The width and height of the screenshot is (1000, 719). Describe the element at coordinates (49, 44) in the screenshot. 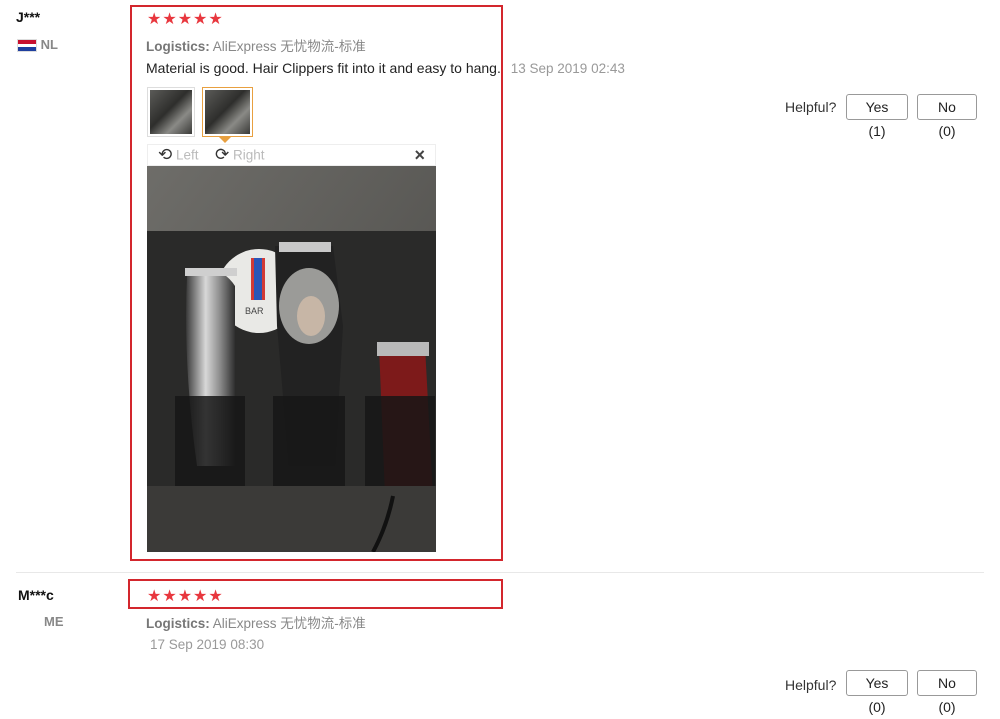

I see `country-code: NL` at that location.